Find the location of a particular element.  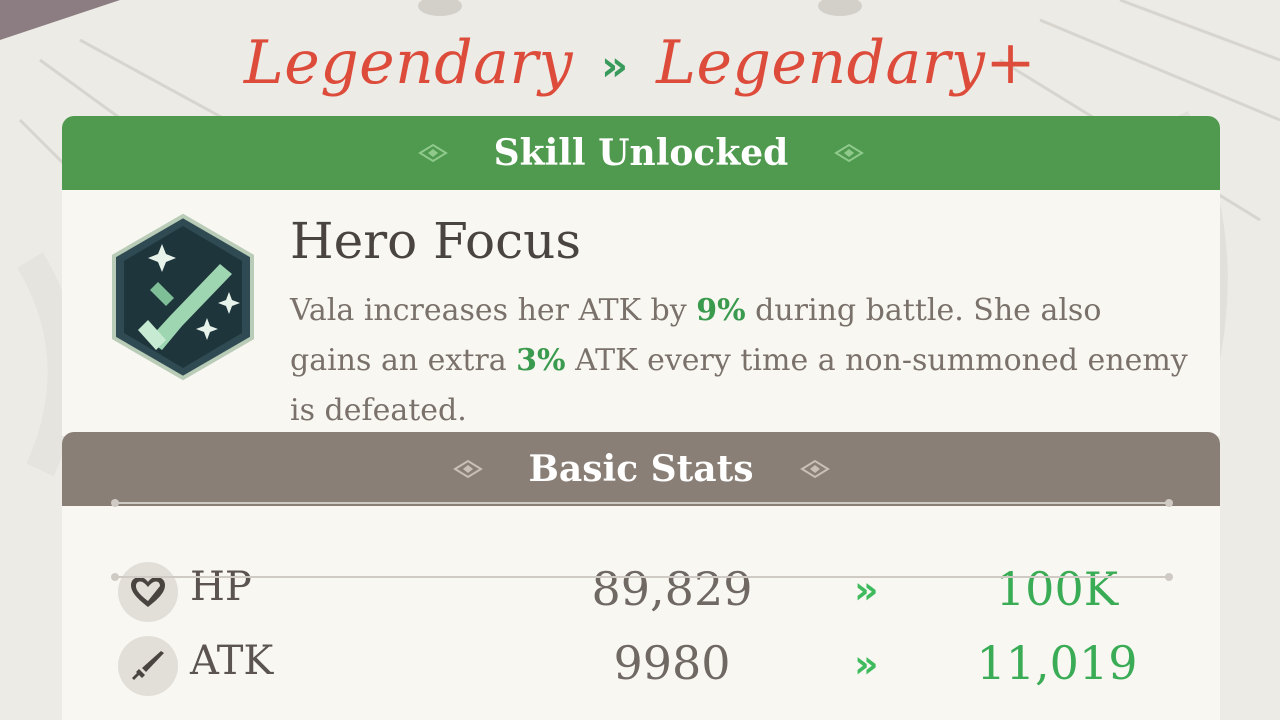

skill-unlocked-header: Skill Unlocked is located at coordinates (641, 153).